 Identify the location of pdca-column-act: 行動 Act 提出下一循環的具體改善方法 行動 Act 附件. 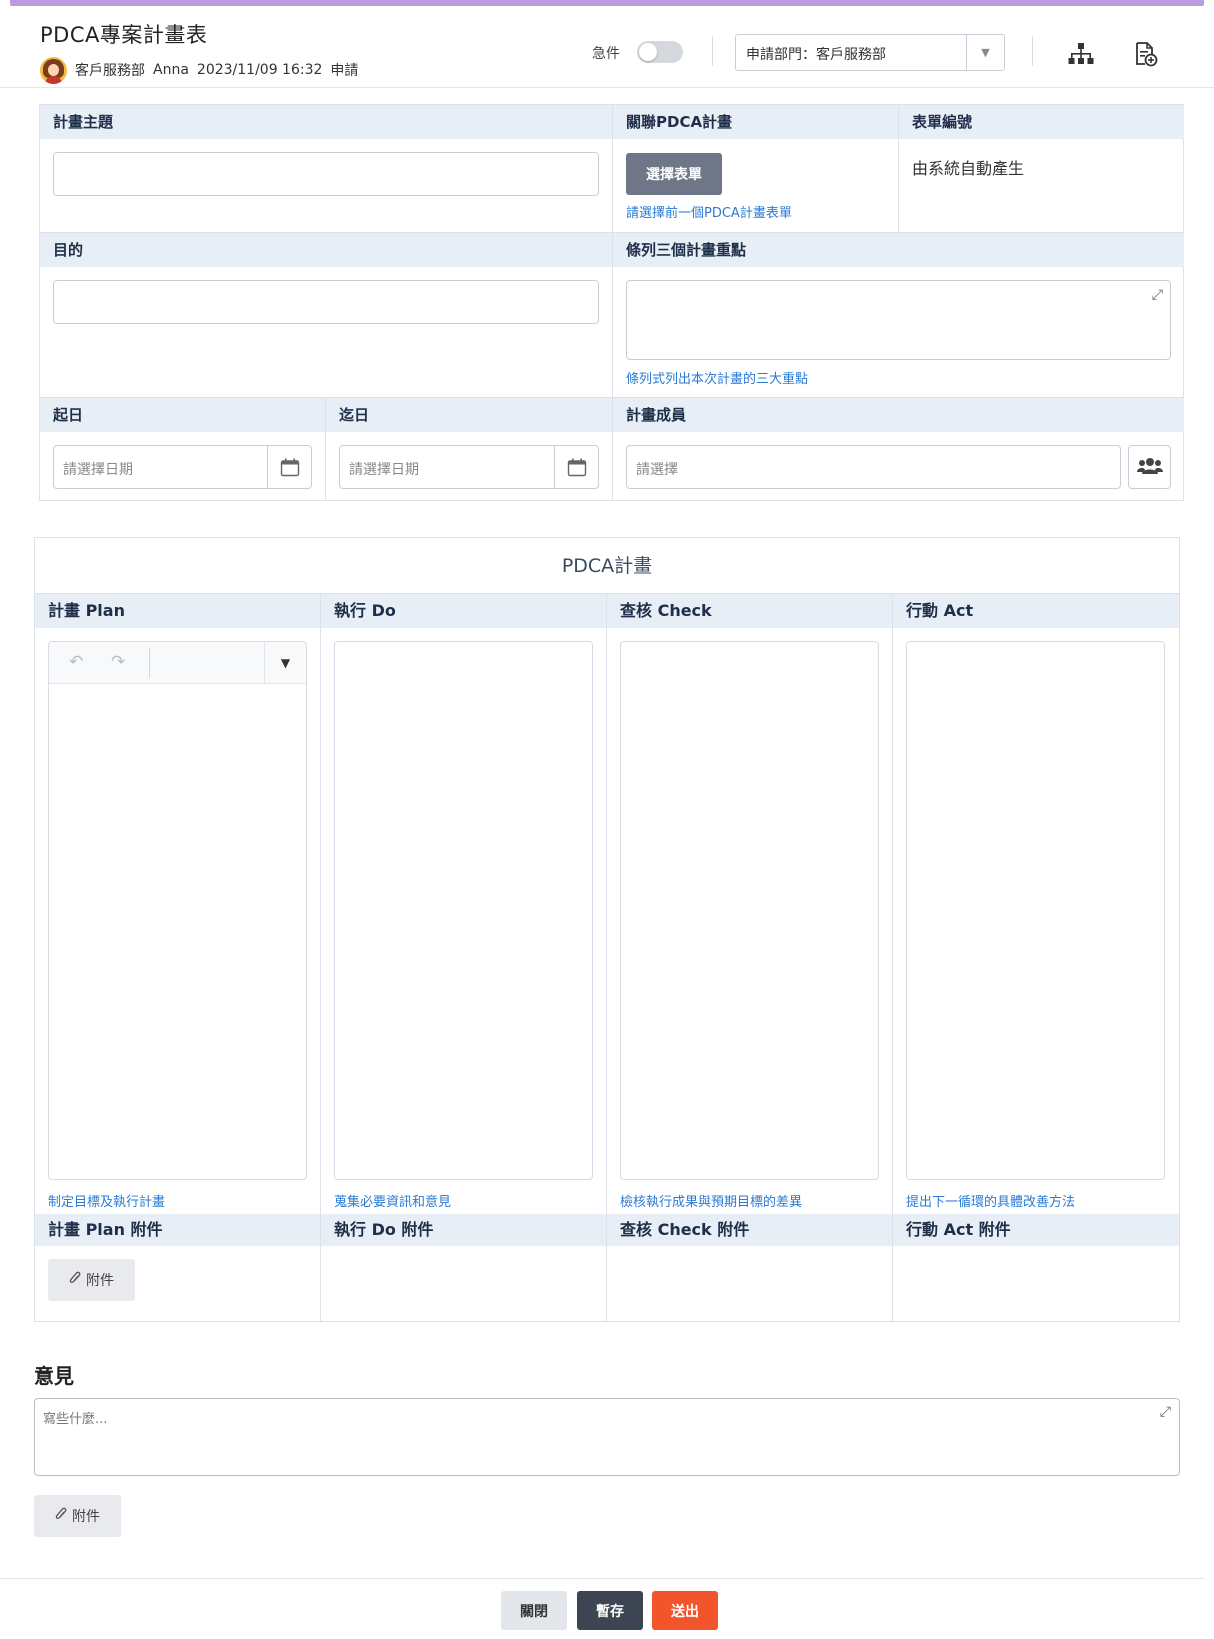
(1036, 957).